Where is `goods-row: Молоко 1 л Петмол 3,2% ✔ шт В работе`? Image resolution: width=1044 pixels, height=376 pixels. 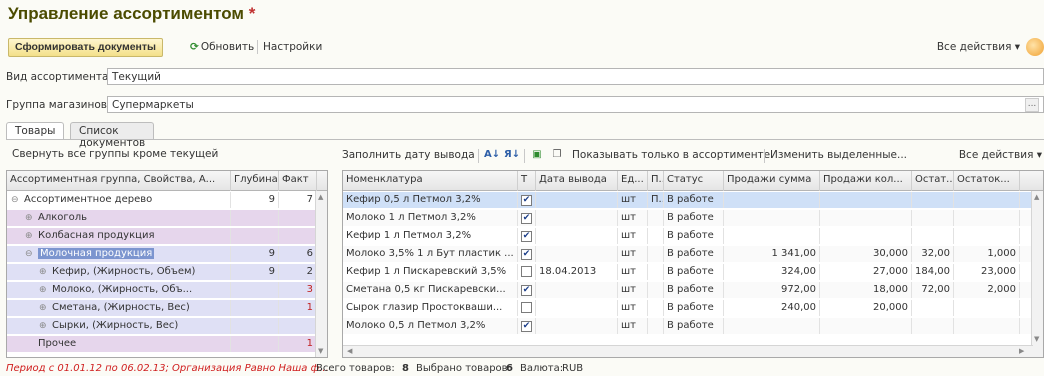 goods-row: Молоко 1 л Петмол 3,2% ✔ шт В работе is located at coordinates (688, 218).